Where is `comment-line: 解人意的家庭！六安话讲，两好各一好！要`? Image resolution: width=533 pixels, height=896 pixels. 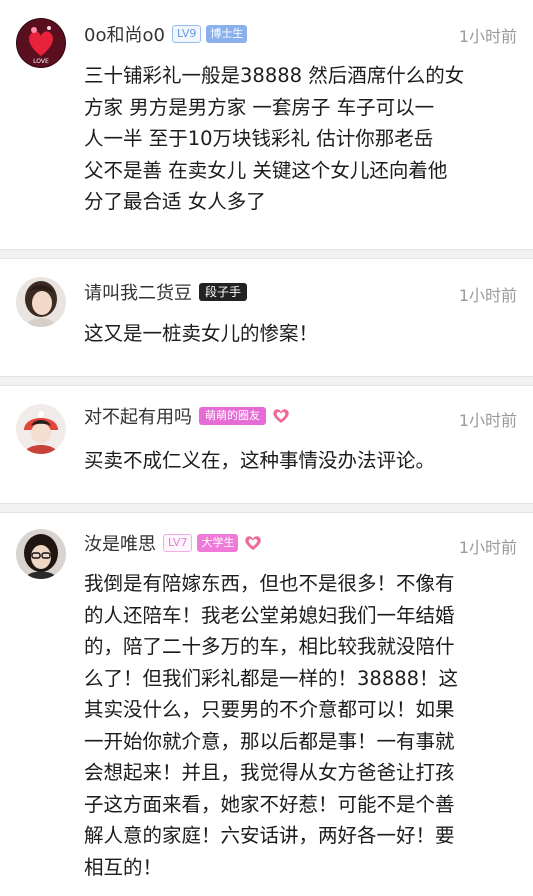
comment-line: 解人意的家庭！六安话讲，两好各一好！要 is located at coordinates (269, 835).